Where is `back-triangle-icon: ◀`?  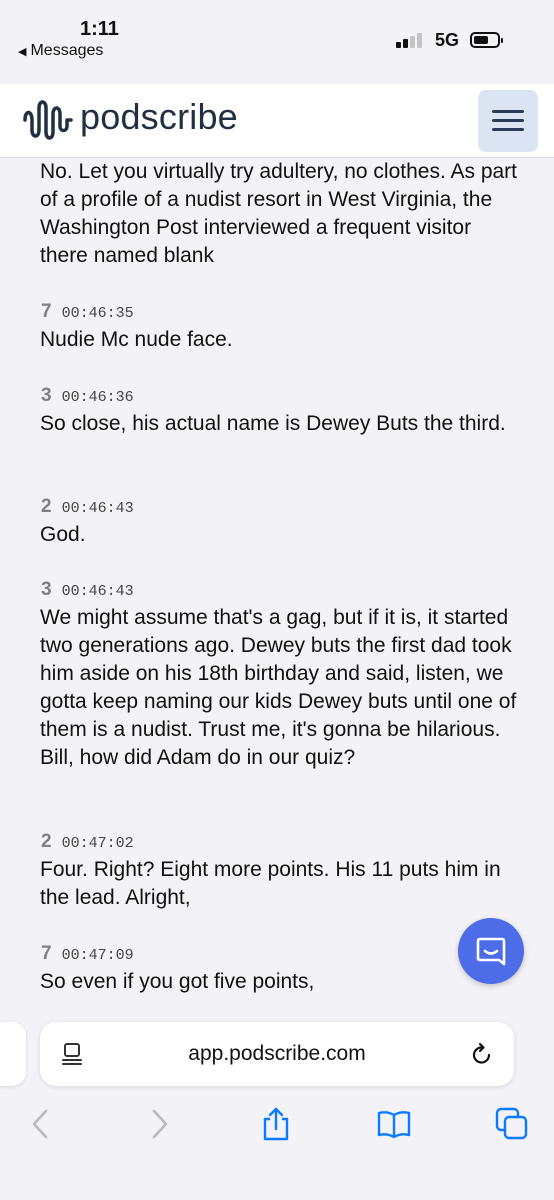
back-triangle-icon: ◀ is located at coordinates (22, 52).